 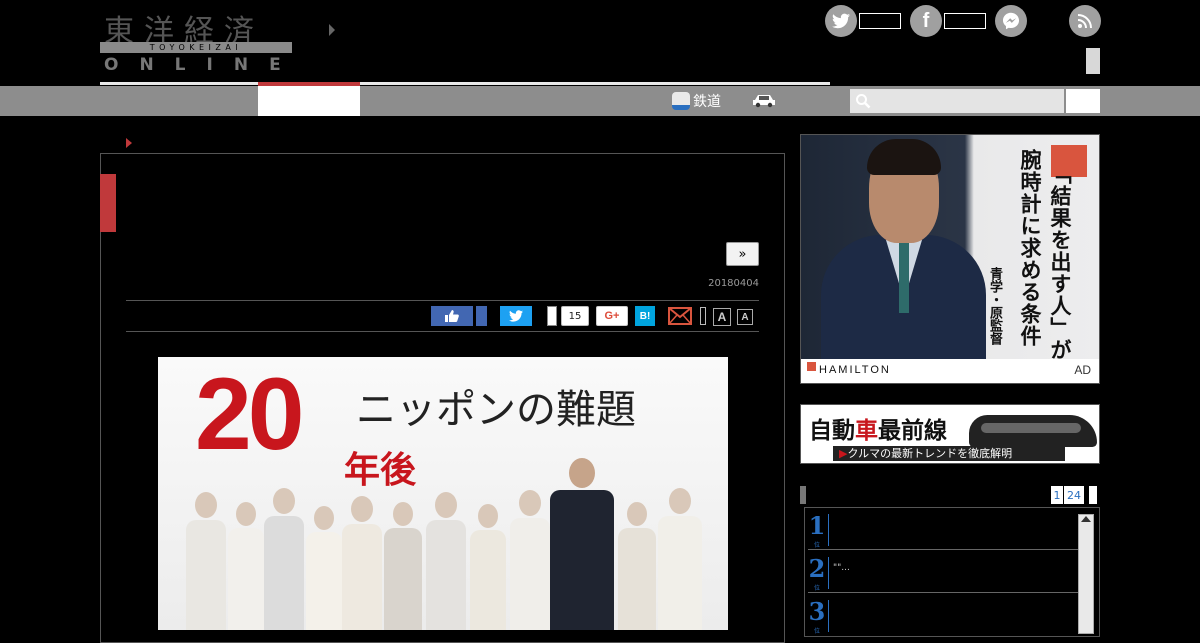 I want to click on tweet-bird-icon, so click(x=516, y=316).